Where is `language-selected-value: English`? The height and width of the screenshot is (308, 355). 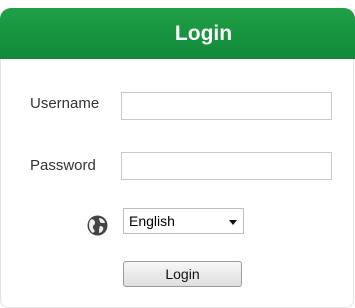
language-selected-value: English is located at coordinates (152, 221).